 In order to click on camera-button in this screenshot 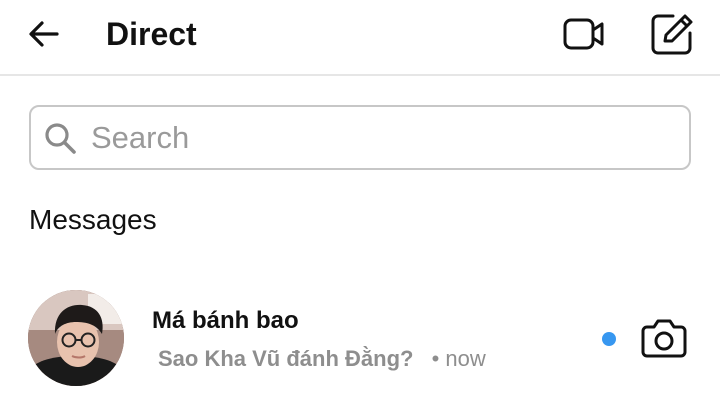, I will do `click(664, 338)`.